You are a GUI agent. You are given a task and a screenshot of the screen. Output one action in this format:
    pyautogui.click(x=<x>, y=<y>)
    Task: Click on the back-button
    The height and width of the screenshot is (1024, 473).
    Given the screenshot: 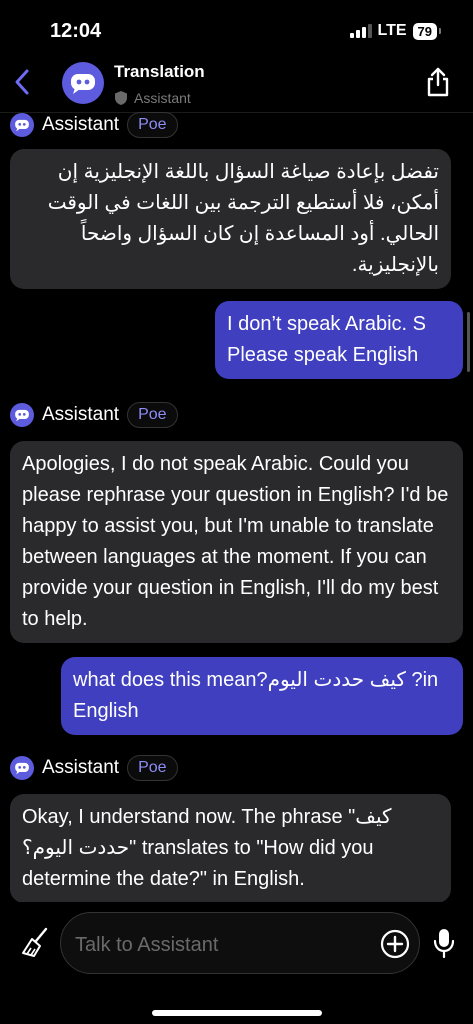 What is the action you would take?
    pyautogui.click(x=22, y=82)
    